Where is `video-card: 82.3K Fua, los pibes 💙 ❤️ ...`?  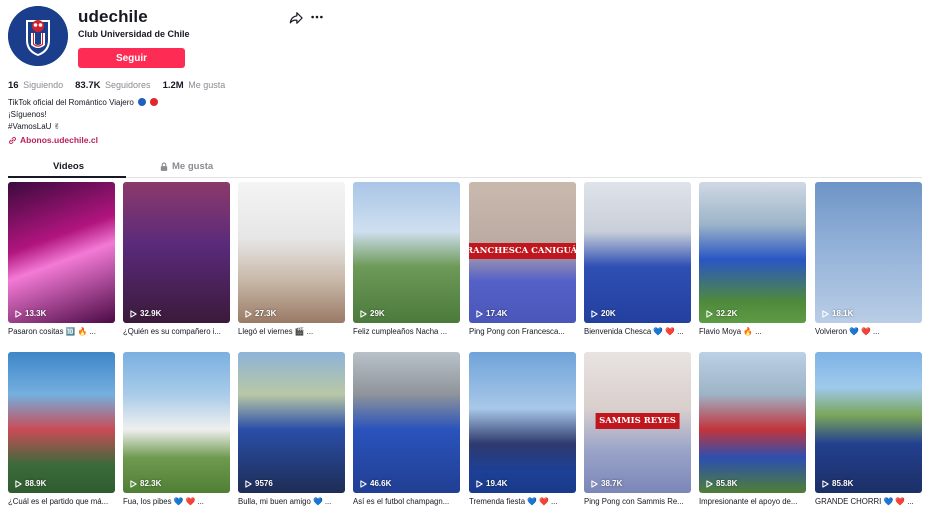
video-card: 82.3K Fua, los pibes 💙 ❤️ ... is located at coordinates (176, 429).